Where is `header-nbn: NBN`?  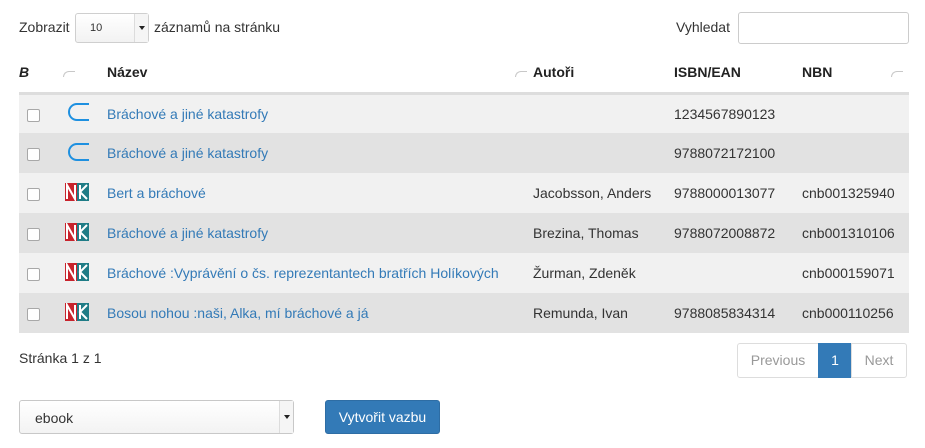
header-nbn: NBN is located at coordinates (855, 74).